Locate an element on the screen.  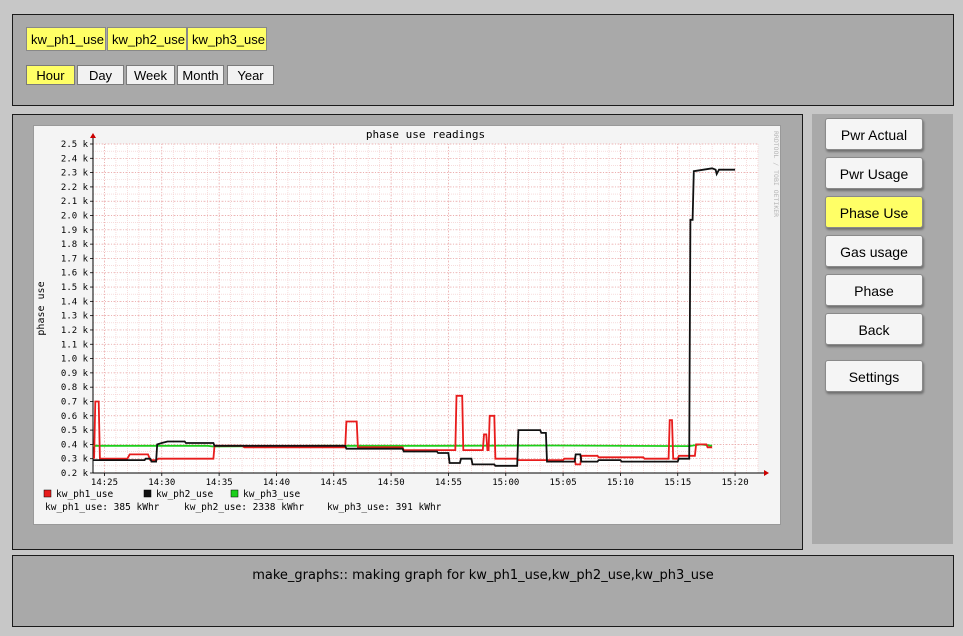
y-tick-label: 0.3 k is located at coordinates (75, 460).